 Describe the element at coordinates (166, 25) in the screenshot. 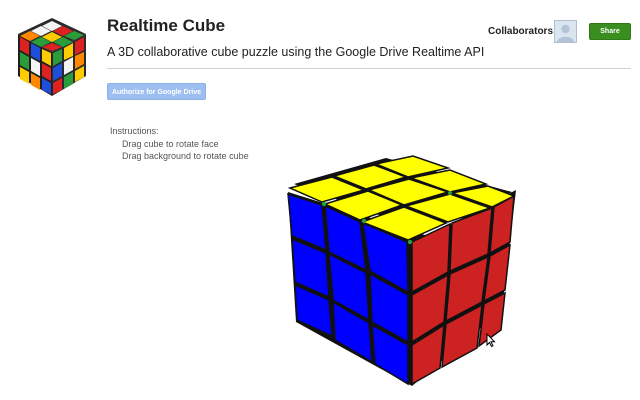

I see `app-title: Realtime Cube` at that location.